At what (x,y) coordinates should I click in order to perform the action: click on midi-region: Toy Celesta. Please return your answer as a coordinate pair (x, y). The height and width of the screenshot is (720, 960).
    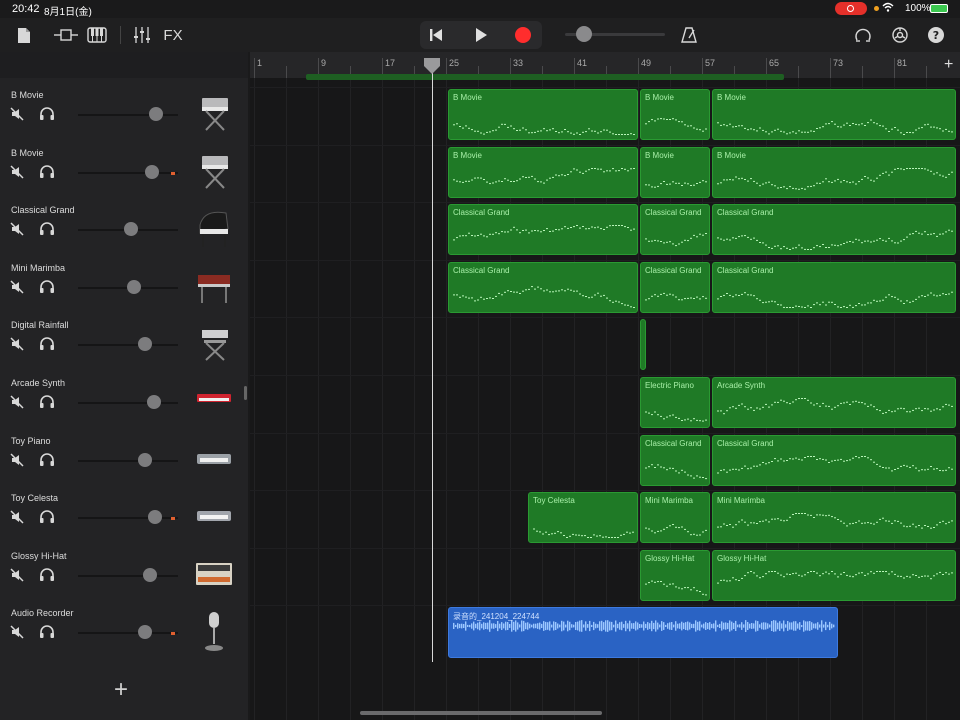
    Looking at the image, I should click on (583, 518).